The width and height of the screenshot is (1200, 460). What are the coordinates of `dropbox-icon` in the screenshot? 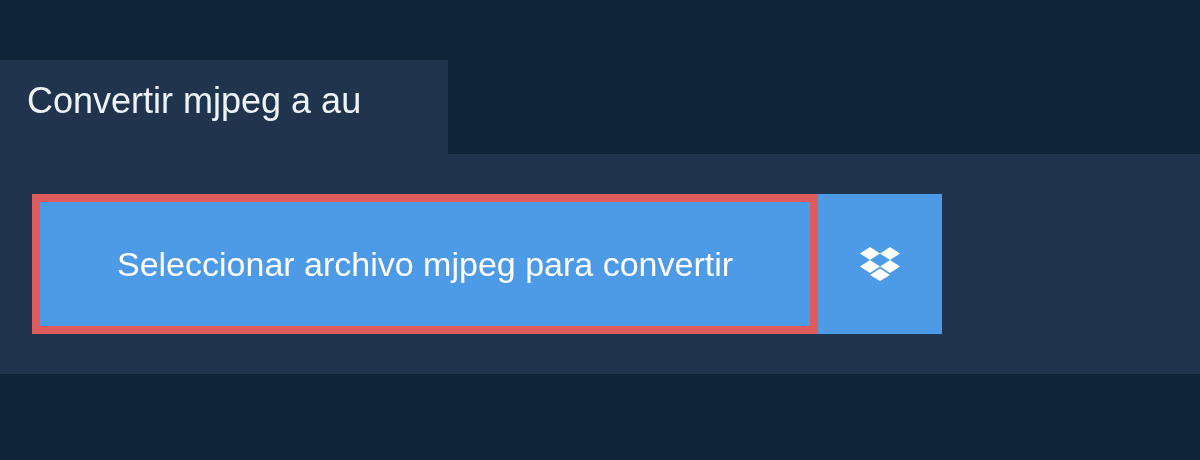 It's located at (880, 264).